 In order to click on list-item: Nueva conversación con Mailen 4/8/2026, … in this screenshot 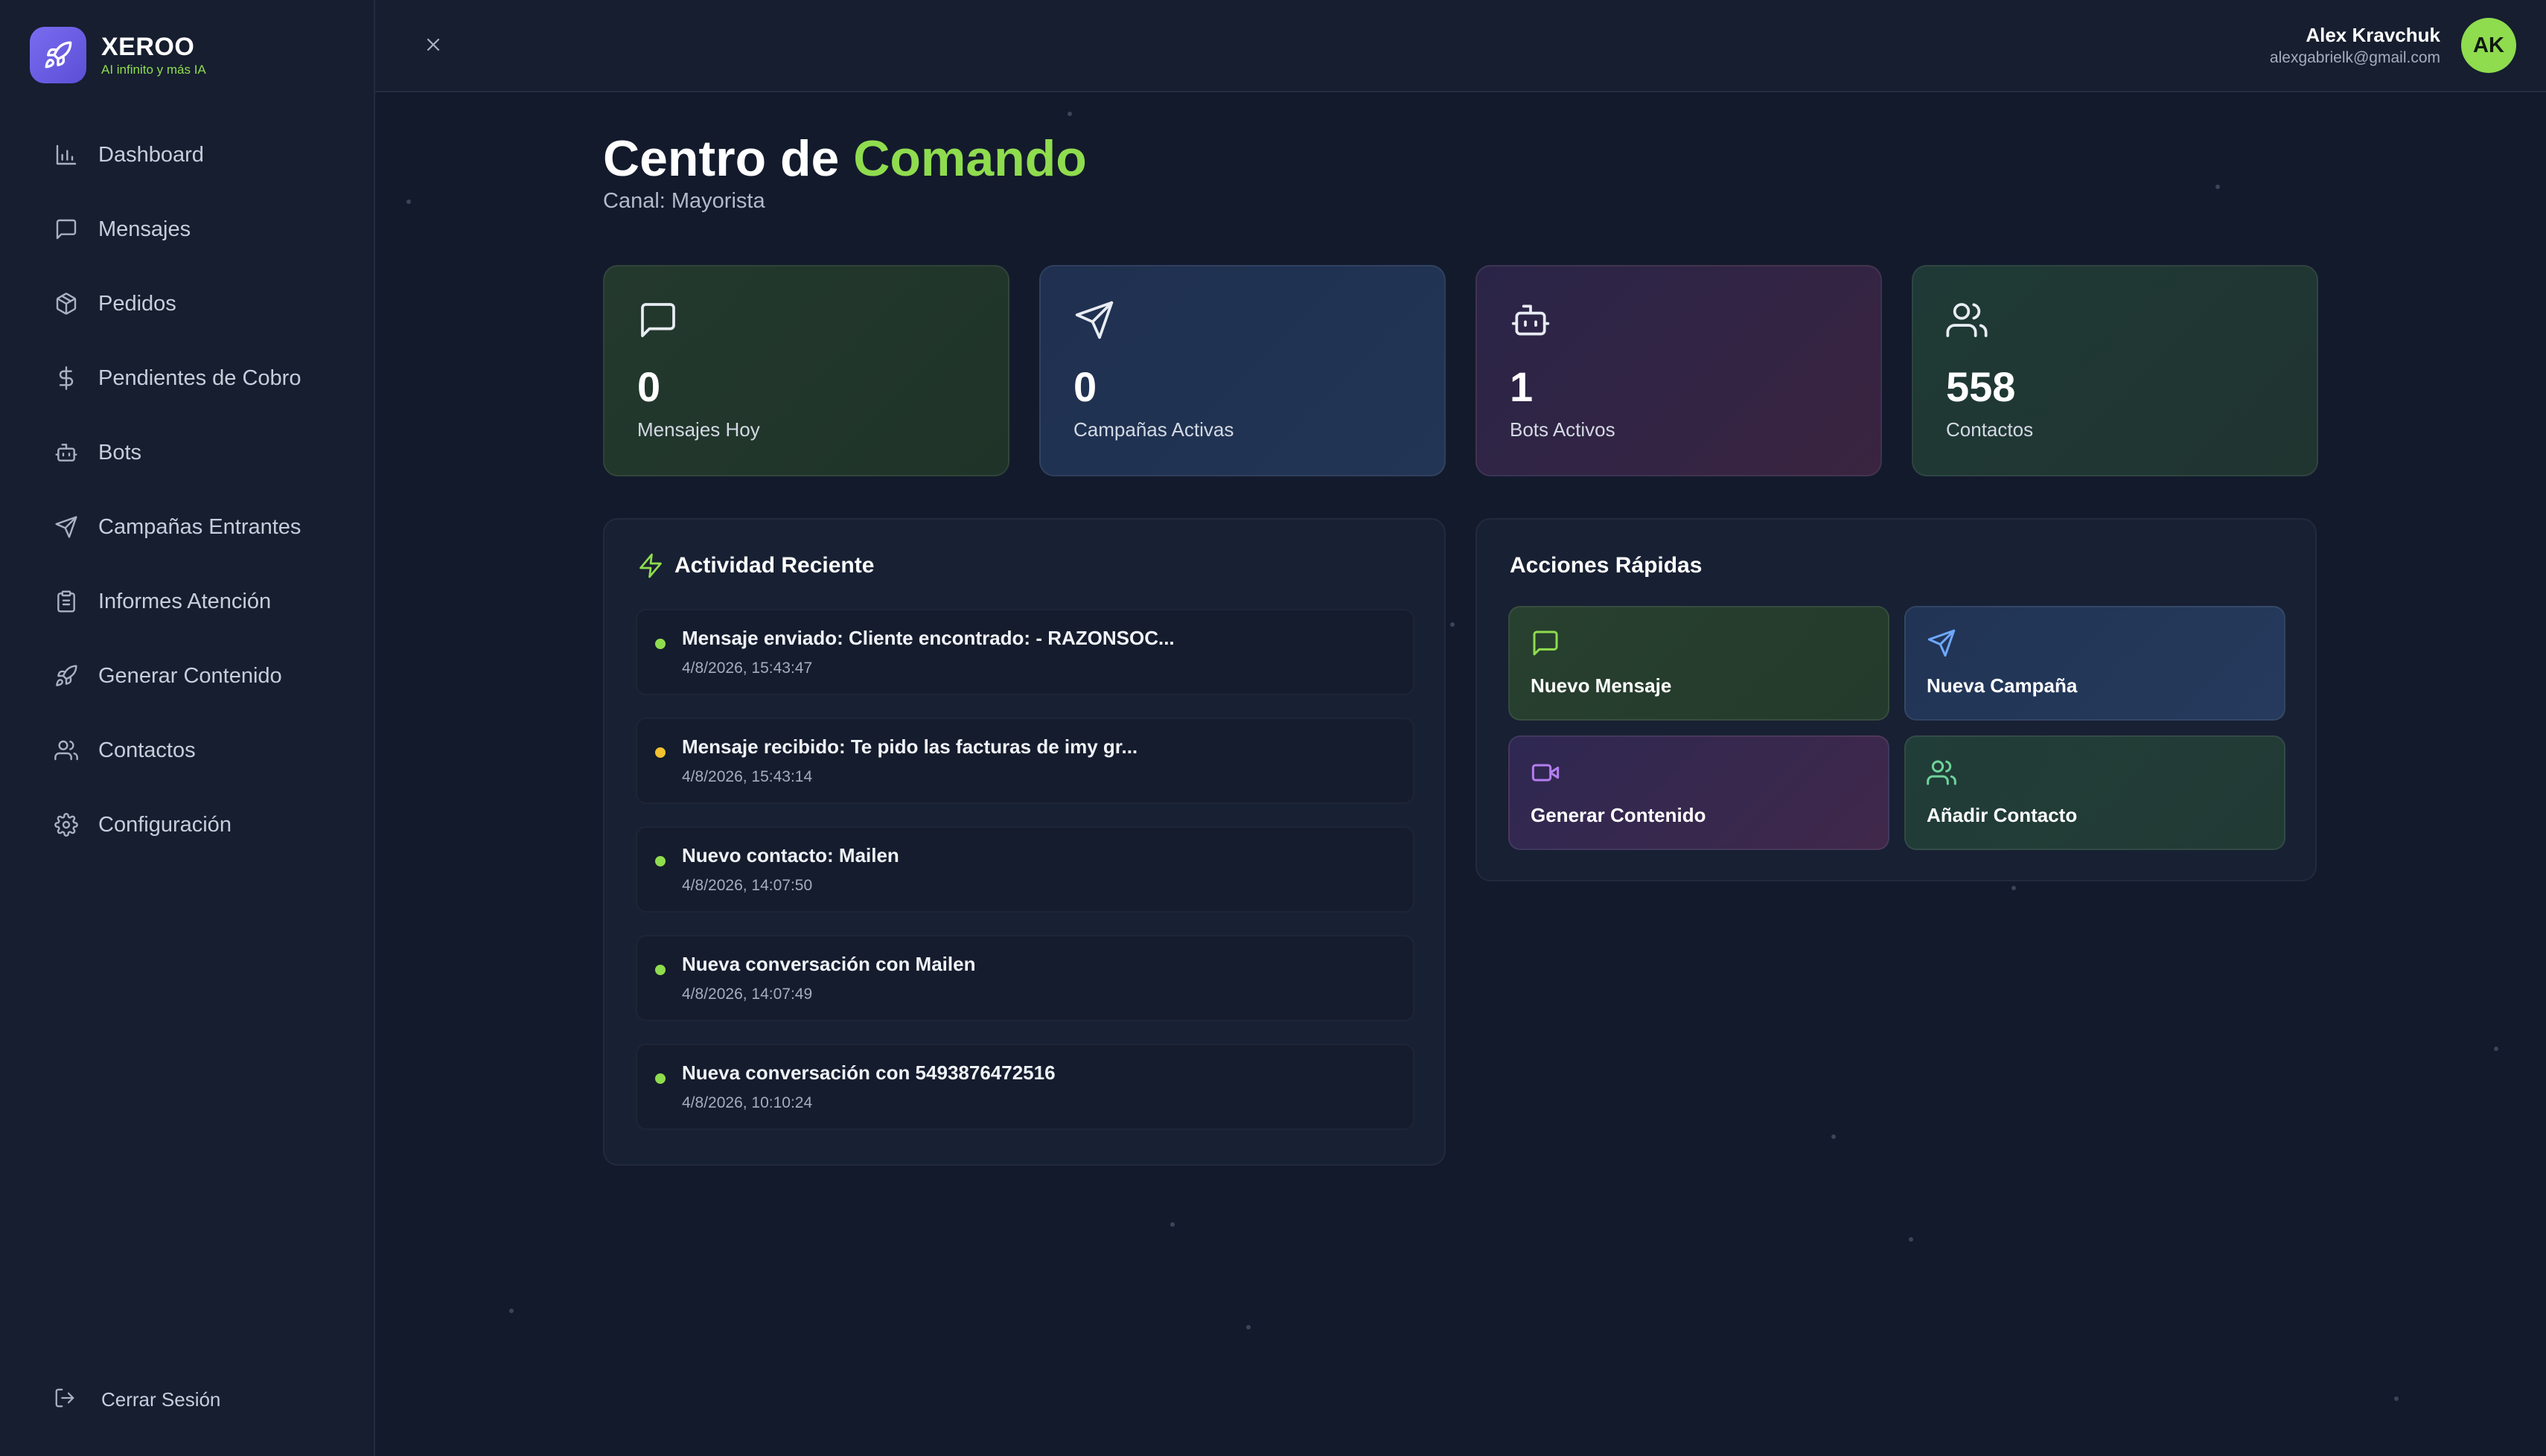, I will do `click(1025, 978)`.